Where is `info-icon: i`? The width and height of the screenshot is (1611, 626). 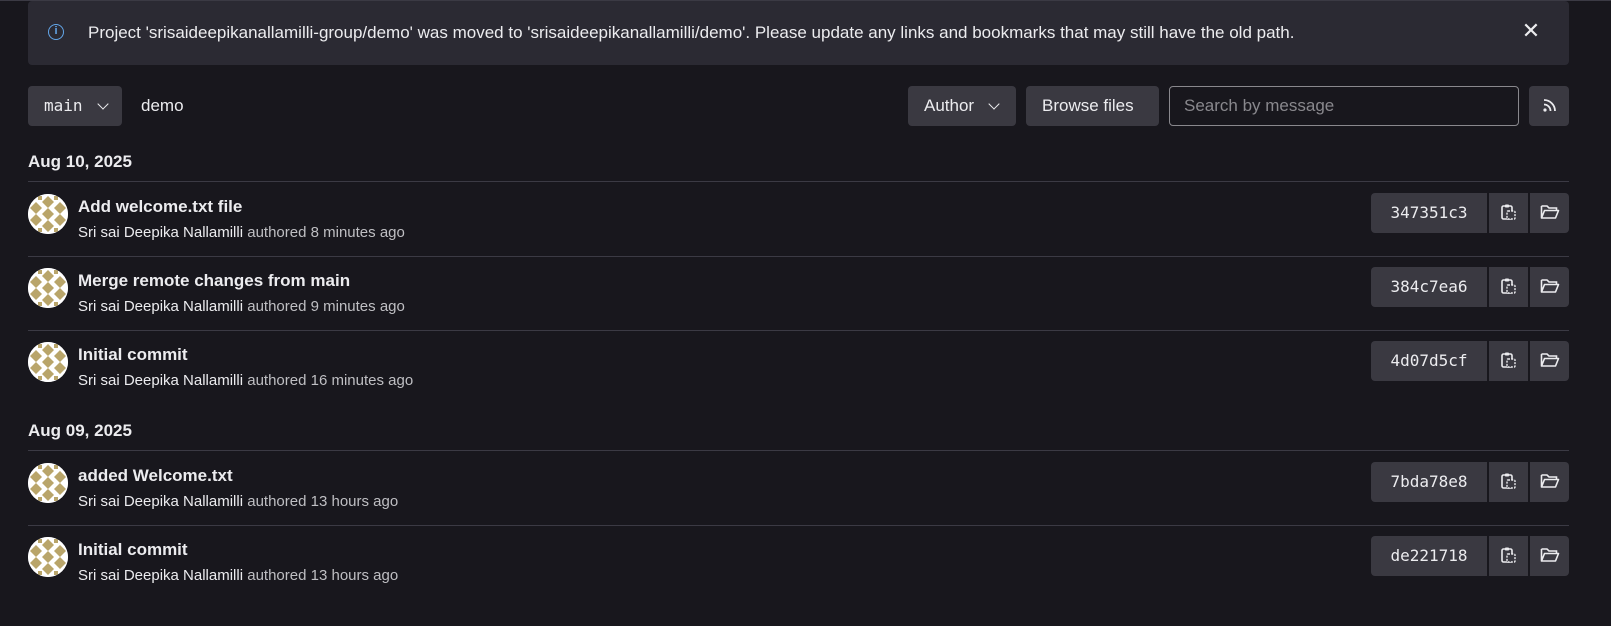
info-icon: i is located at coordinates (56, 32).